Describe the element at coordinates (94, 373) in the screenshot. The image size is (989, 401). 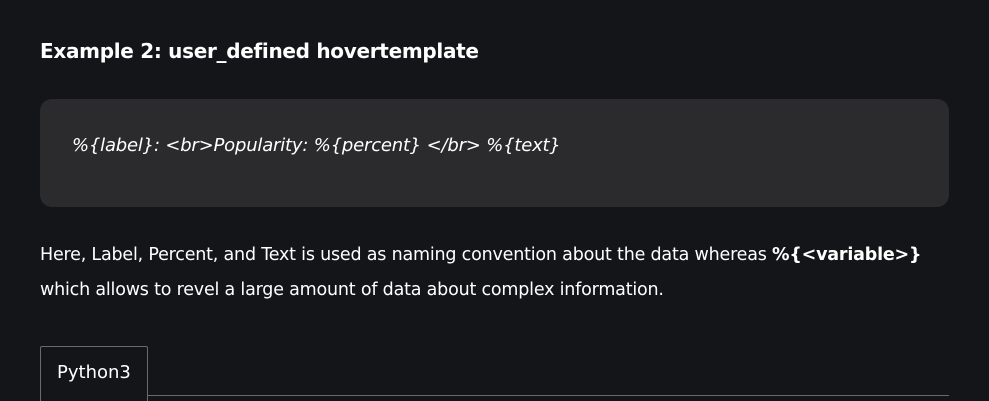
I see `tab-python3: Python3` at that location.